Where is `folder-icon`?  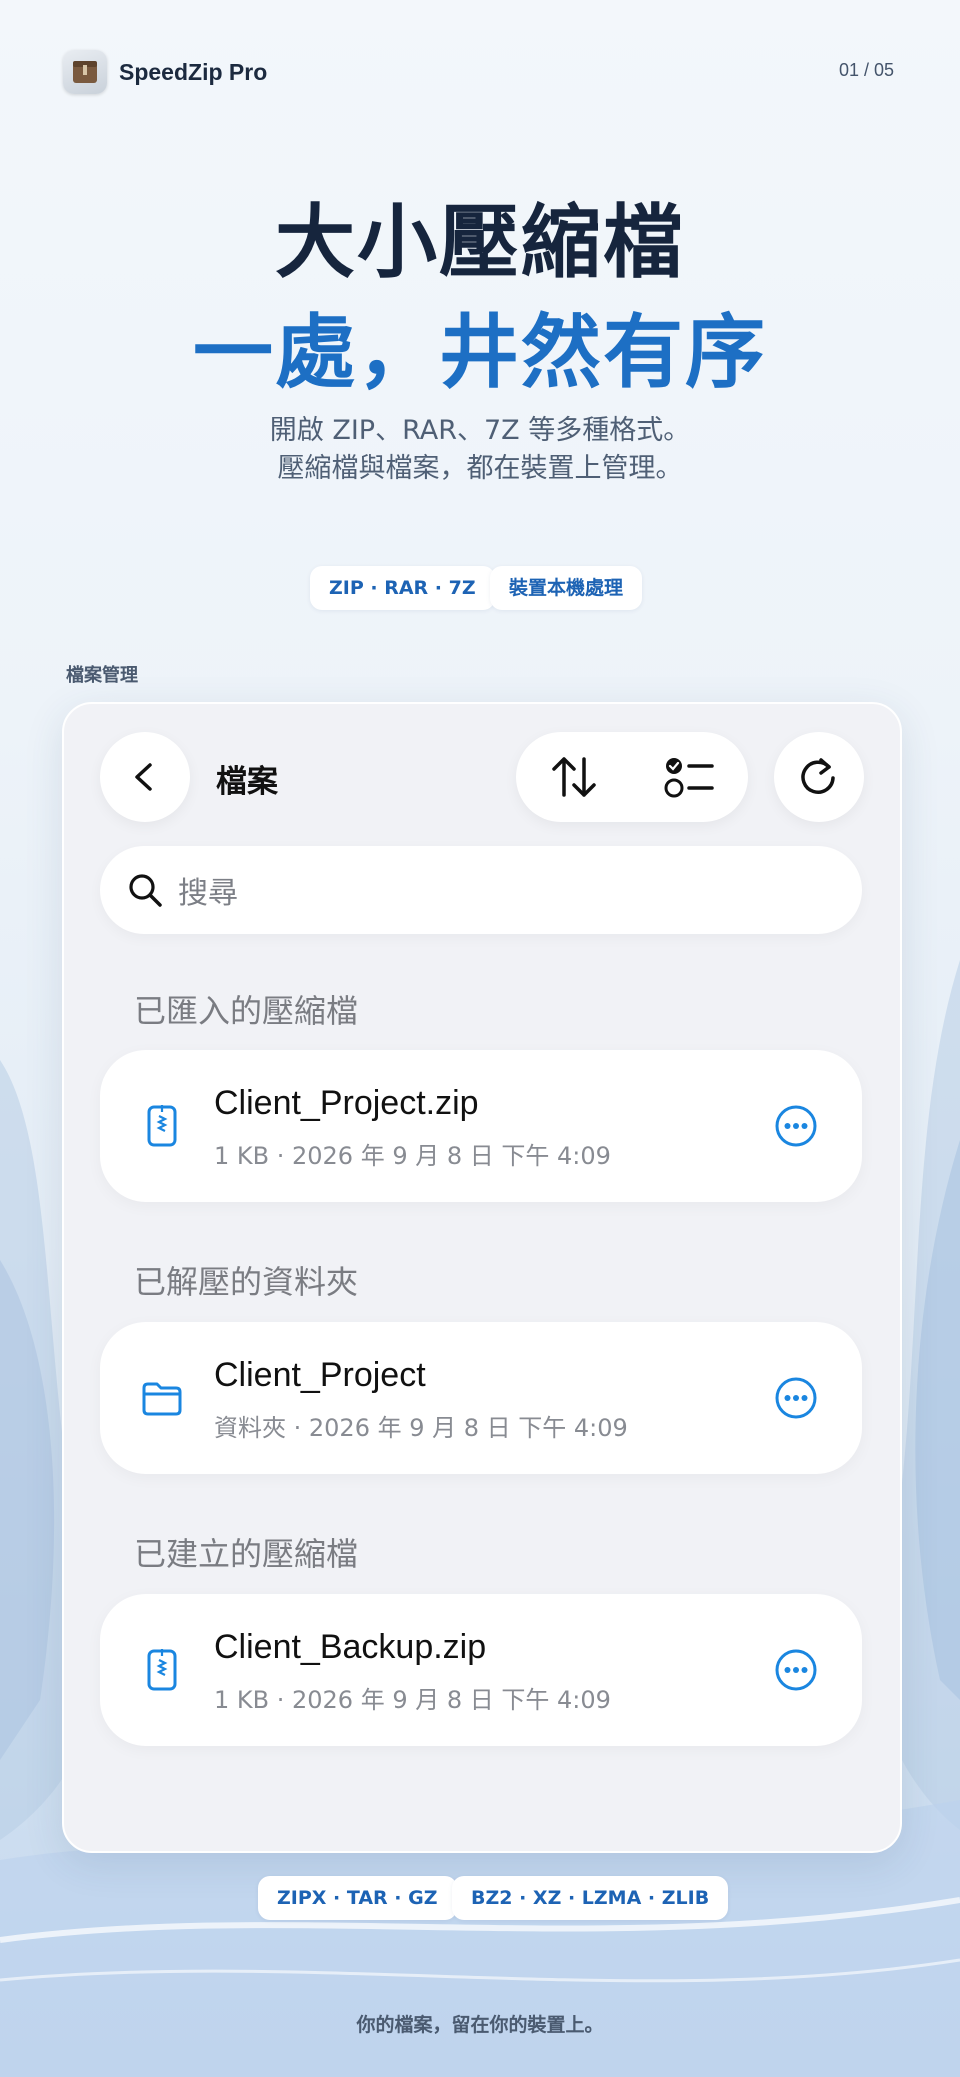 folder-icon is located at coordinates (162, 1399).